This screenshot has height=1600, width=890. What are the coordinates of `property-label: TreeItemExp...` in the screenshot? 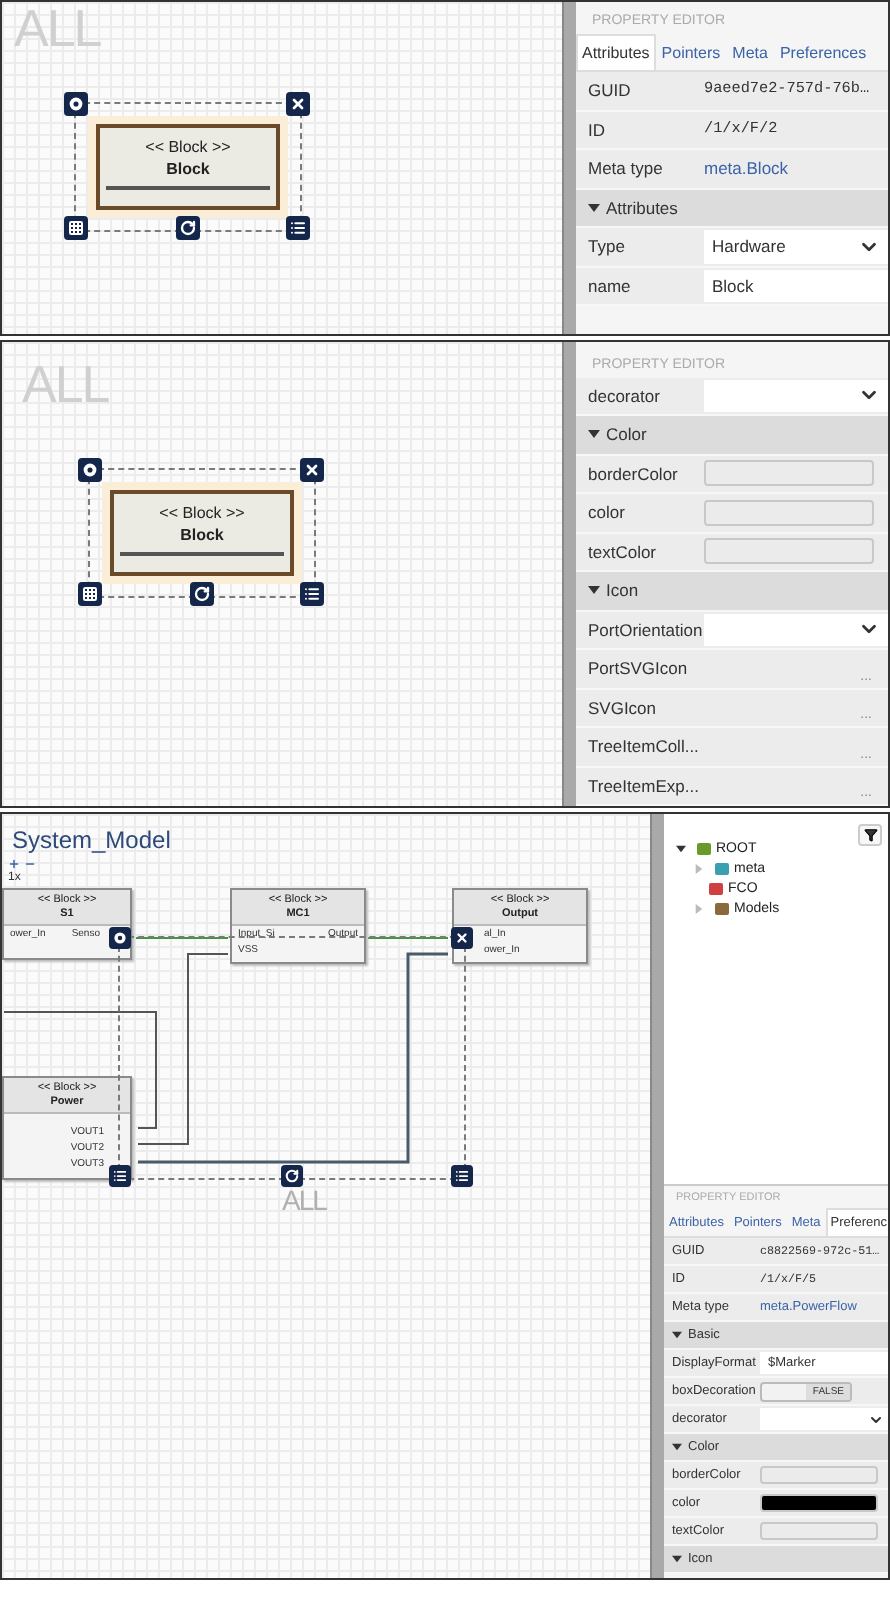 It's located at (643, 785).